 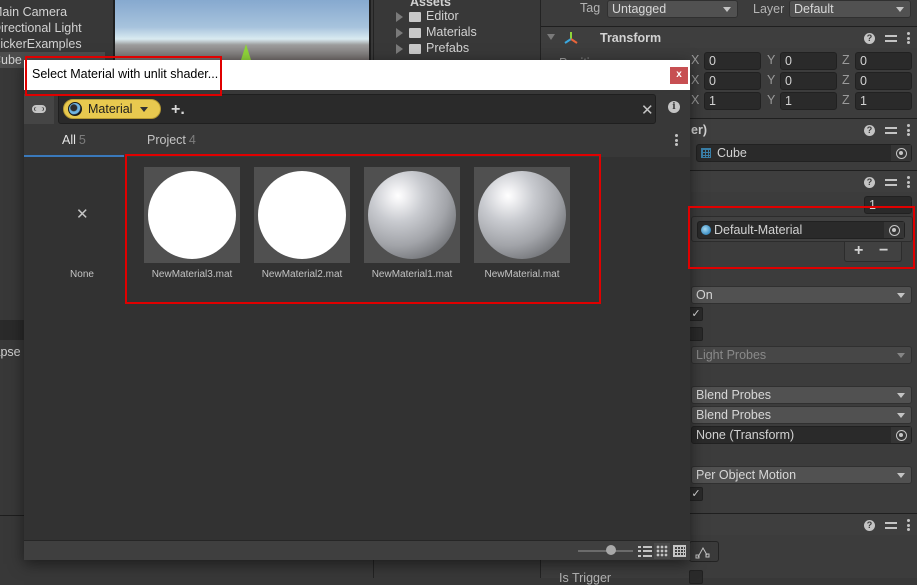 What do you see at coordinates (808, 101) in the screenshot?
I see `scale-y-field: 1` at bounding box center [808, 101].